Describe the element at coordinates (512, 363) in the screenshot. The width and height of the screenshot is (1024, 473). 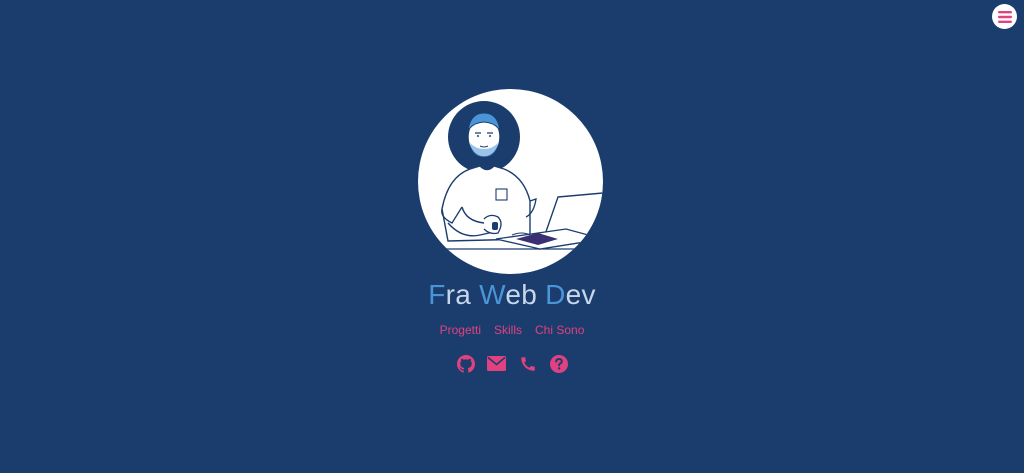
I see `social-links` at that location.